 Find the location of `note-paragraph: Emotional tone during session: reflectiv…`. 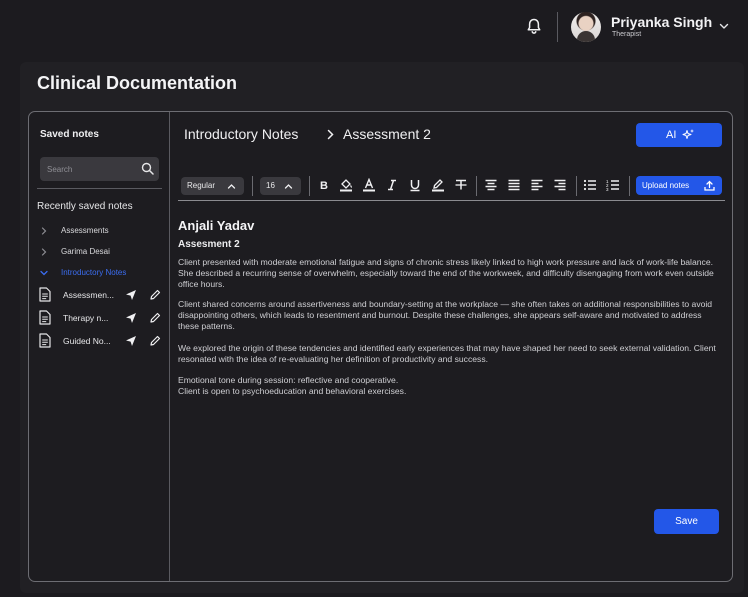

note-paragraph: Emotional tone during session: reflectiv… is located at coordinates (450, 380).